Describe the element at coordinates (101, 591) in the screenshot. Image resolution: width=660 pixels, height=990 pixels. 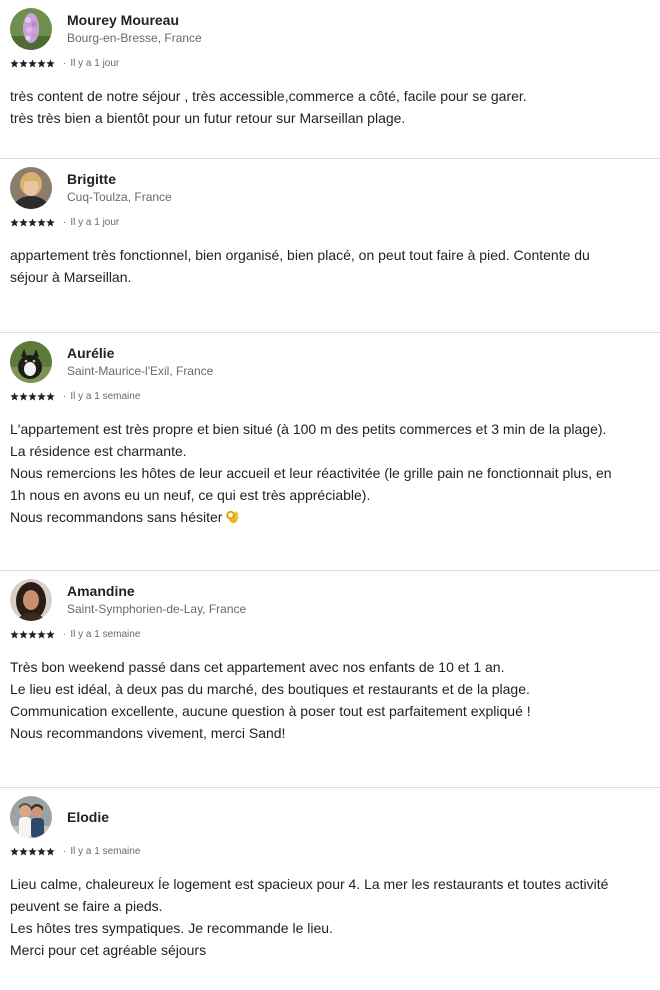
I see `reviewer-name: Amandine` at that location.